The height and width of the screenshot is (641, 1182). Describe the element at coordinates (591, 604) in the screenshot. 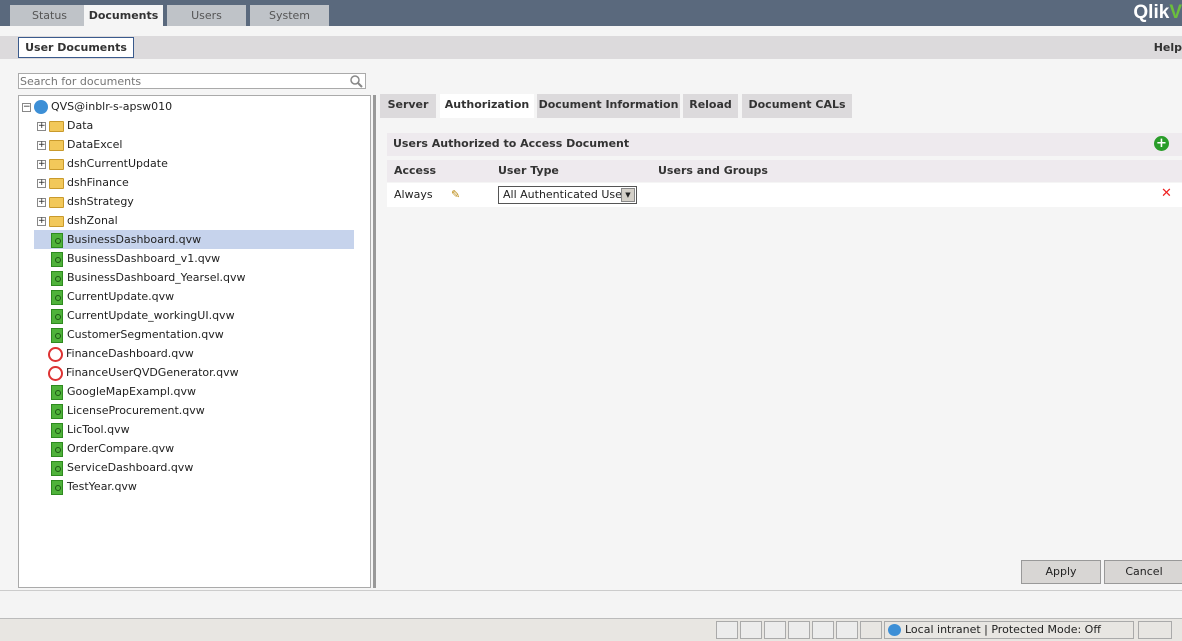

I see `page-footer` at that location.